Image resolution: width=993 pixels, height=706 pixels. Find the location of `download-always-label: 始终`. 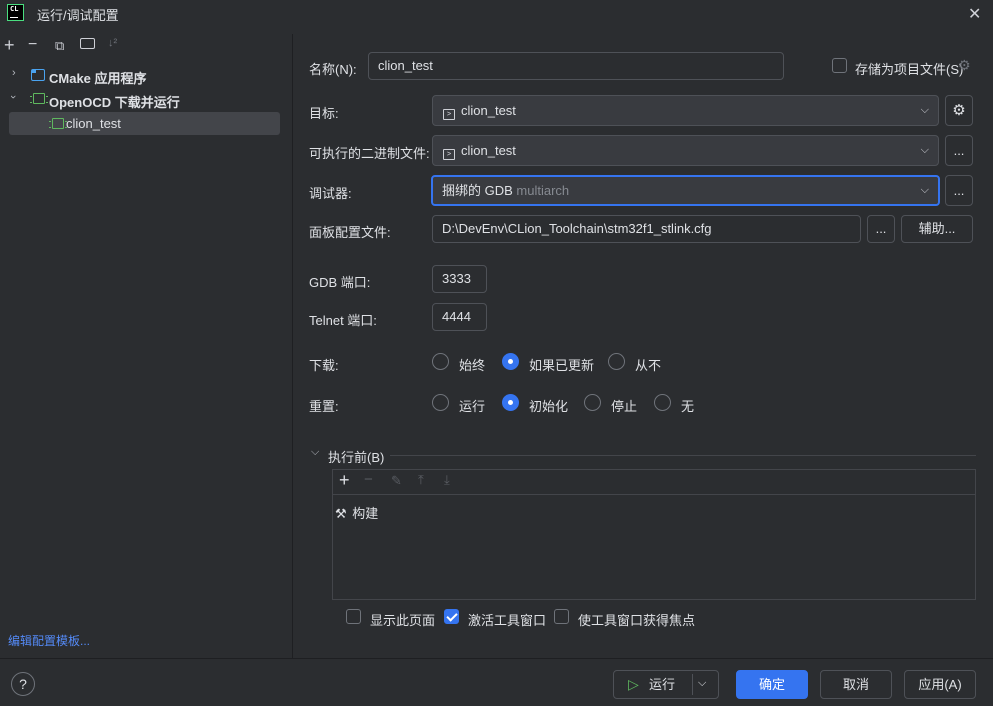

download-always-label: 始终 is located at coordinates (472, 365).